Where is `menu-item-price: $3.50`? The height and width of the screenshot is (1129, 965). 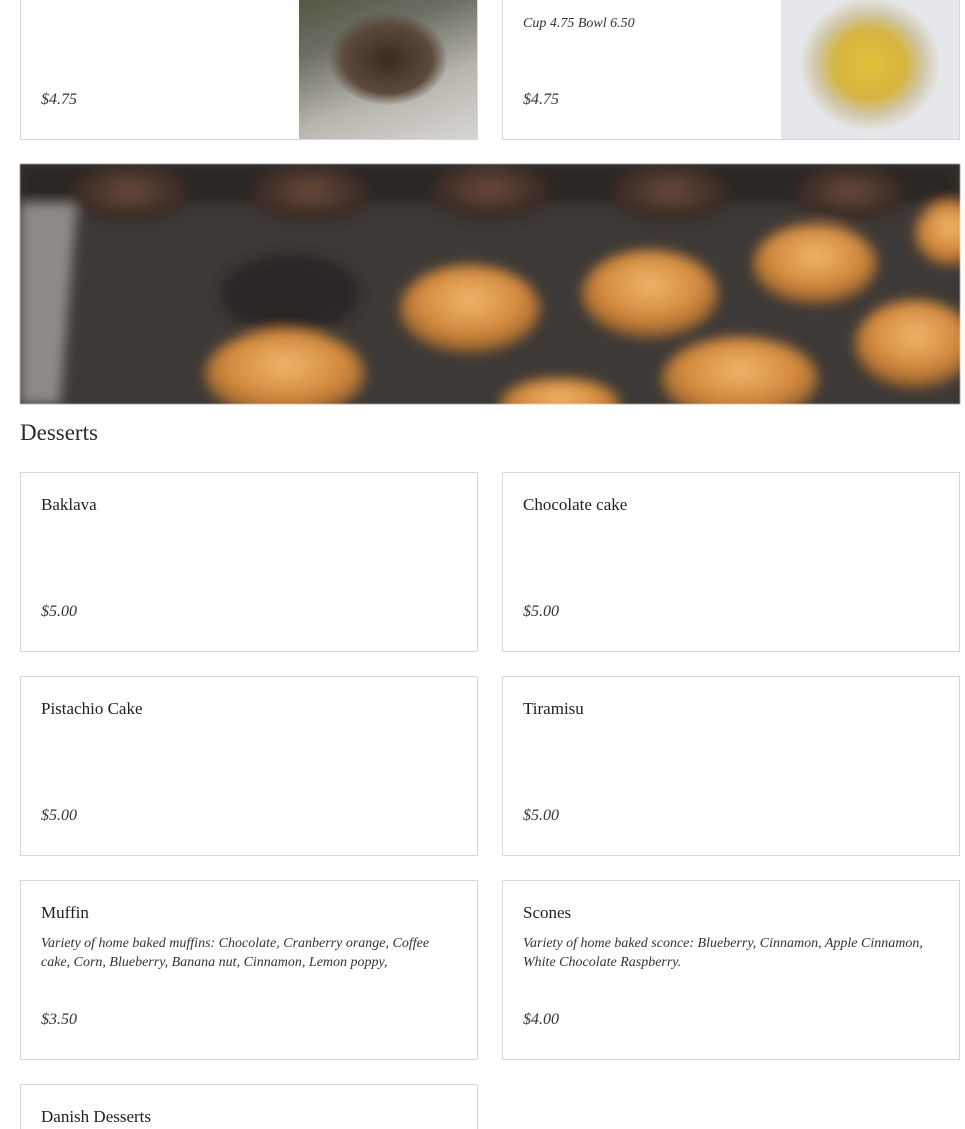
menu-item-price: $3.50 is located at coordinates (59, 1019).